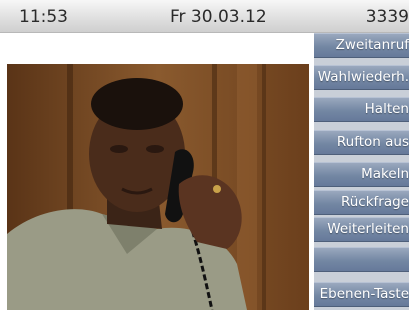 The image size is (409, 310). What do you see at coordinates (361, 259) in the screenshot?
I see `softkey-empty` at bounding box center [361, 259].